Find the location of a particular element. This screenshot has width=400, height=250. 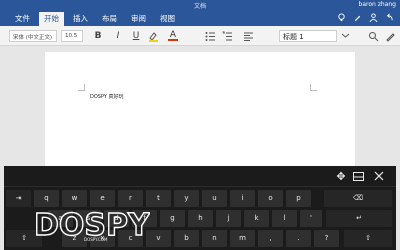

key-u: u is located at coordinates (214, 198).